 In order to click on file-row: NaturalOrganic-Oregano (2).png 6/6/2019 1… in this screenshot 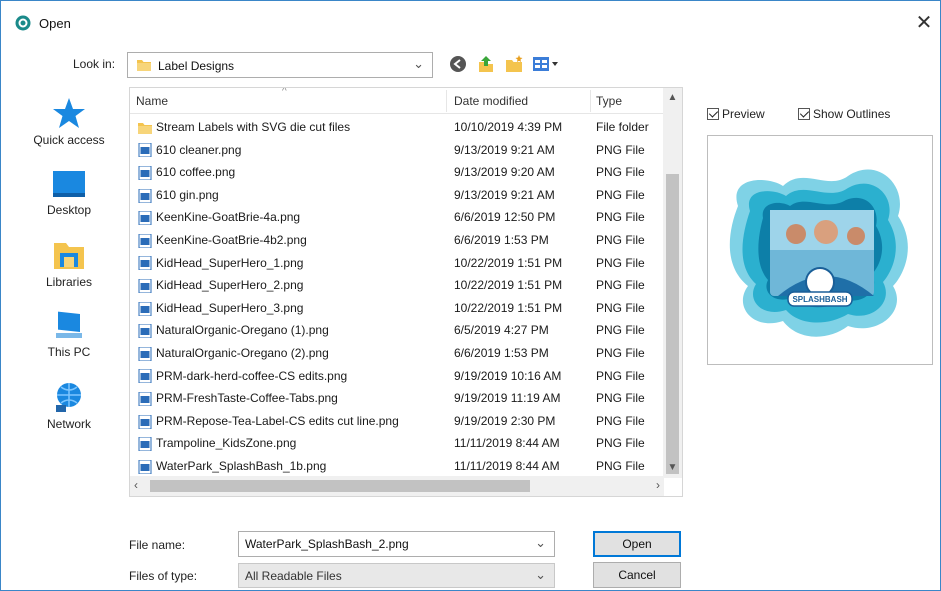, I will do `click(397, 353)`.